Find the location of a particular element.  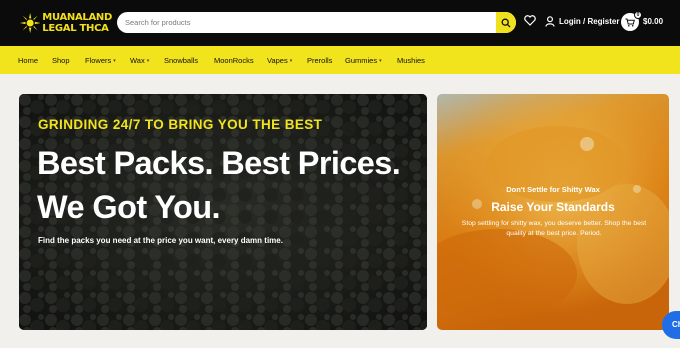

nav-item-wax: Wax ▾ is located at coordinates (139, 60).